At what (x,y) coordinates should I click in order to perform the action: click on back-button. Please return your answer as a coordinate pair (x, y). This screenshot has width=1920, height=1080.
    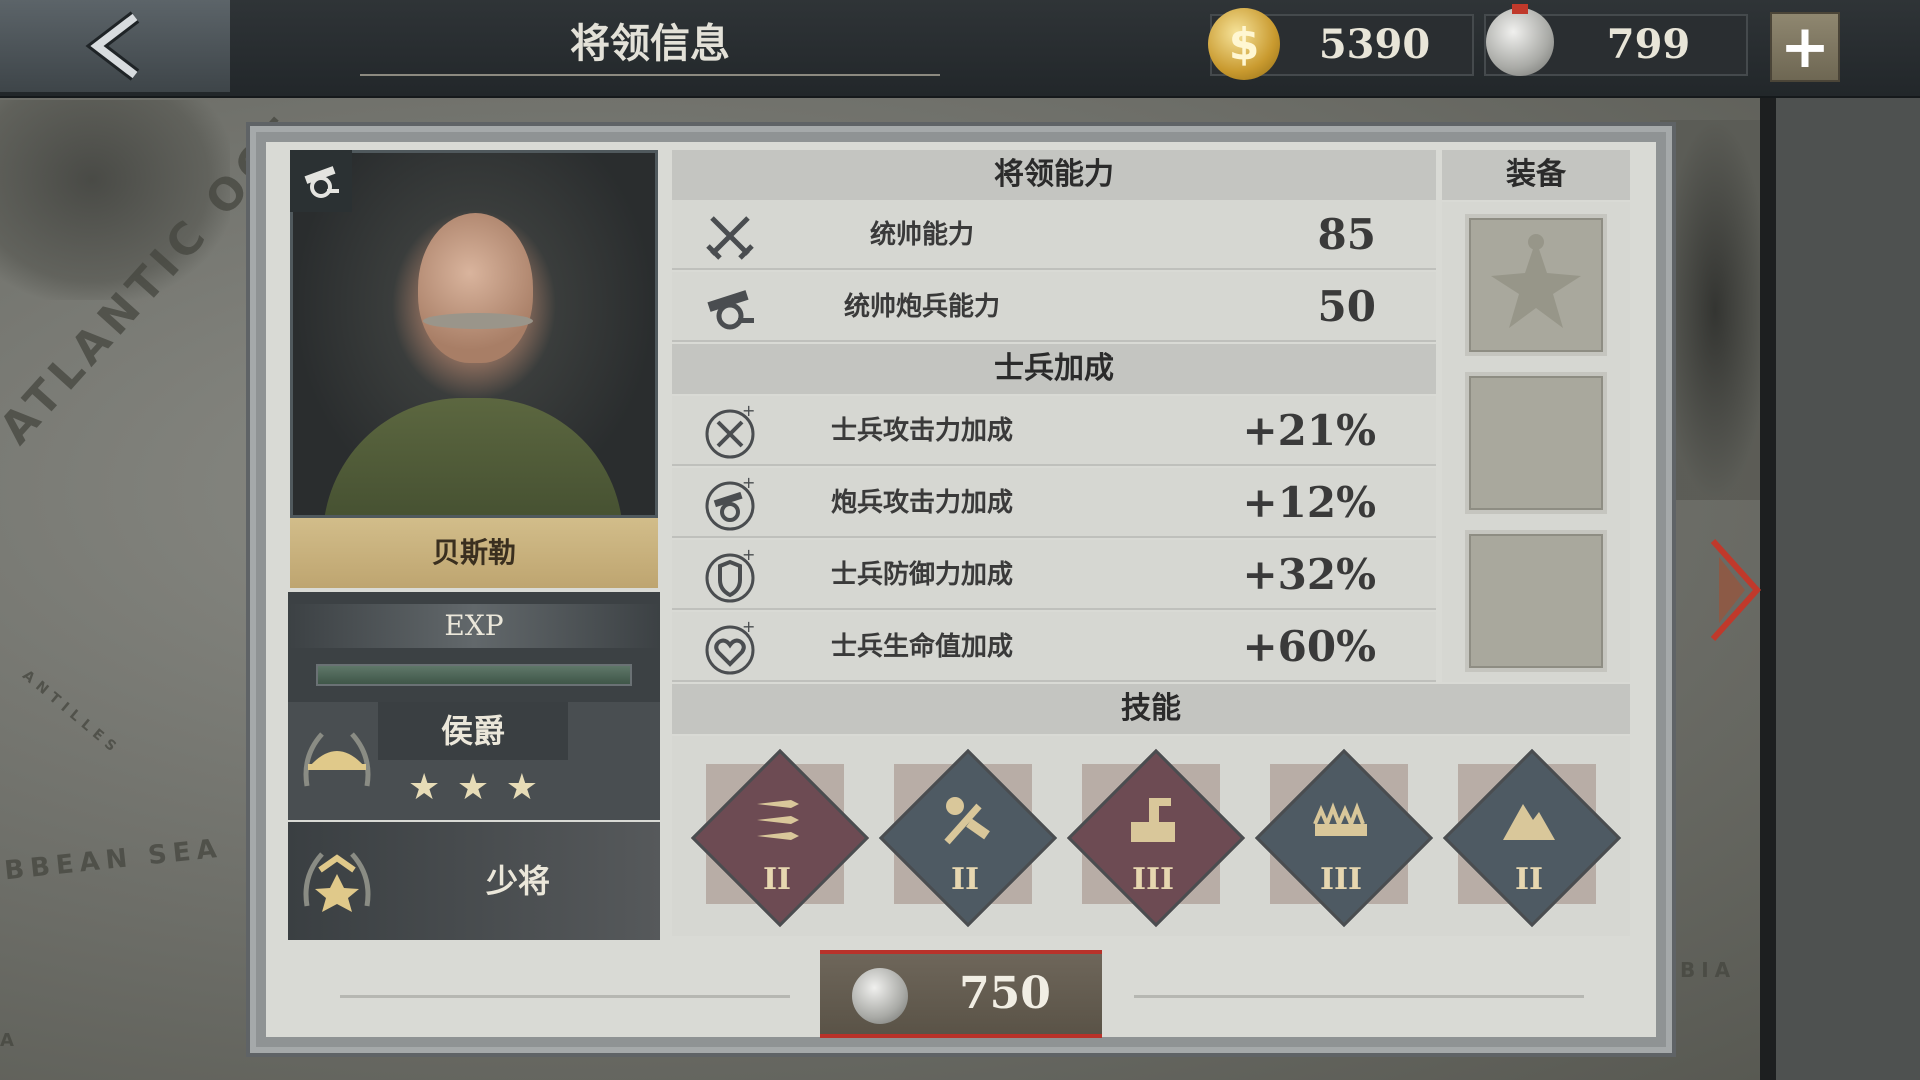
    Looking at the image, I should click on (115, 46).